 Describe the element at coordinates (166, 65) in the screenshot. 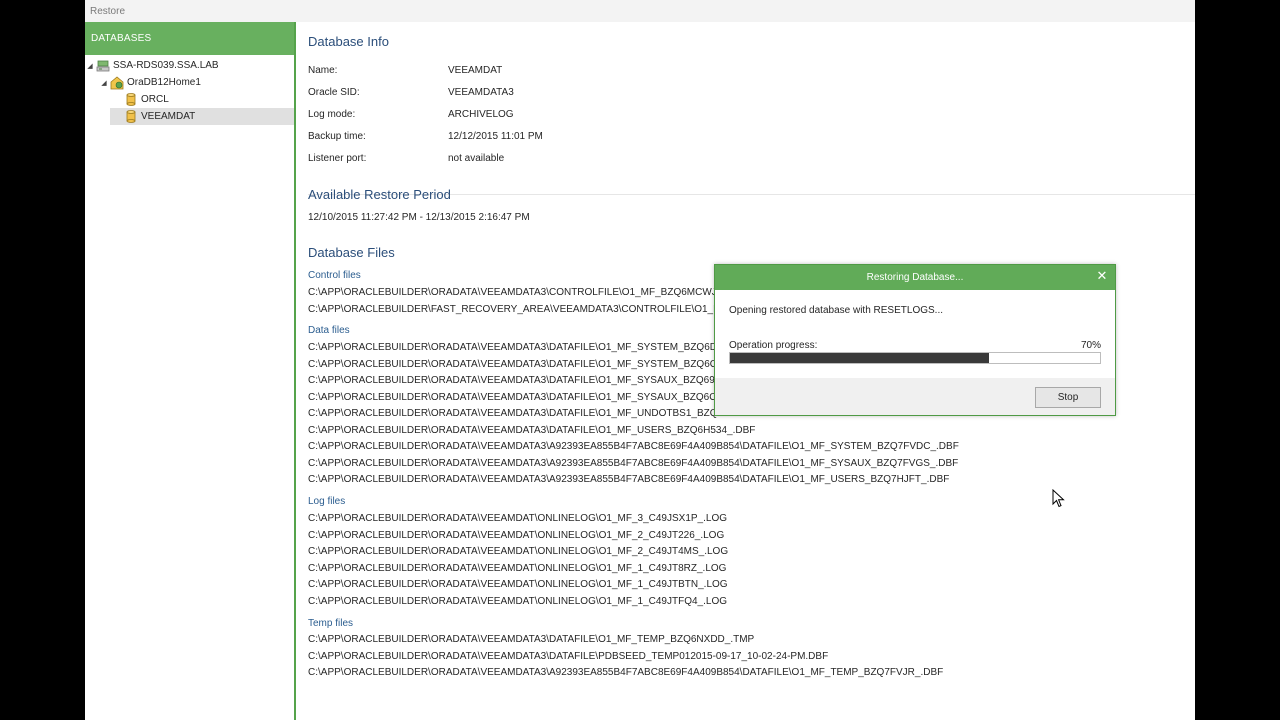

I see `tree-item-label: SSA-RDS039.SSA.LAB` at that location.